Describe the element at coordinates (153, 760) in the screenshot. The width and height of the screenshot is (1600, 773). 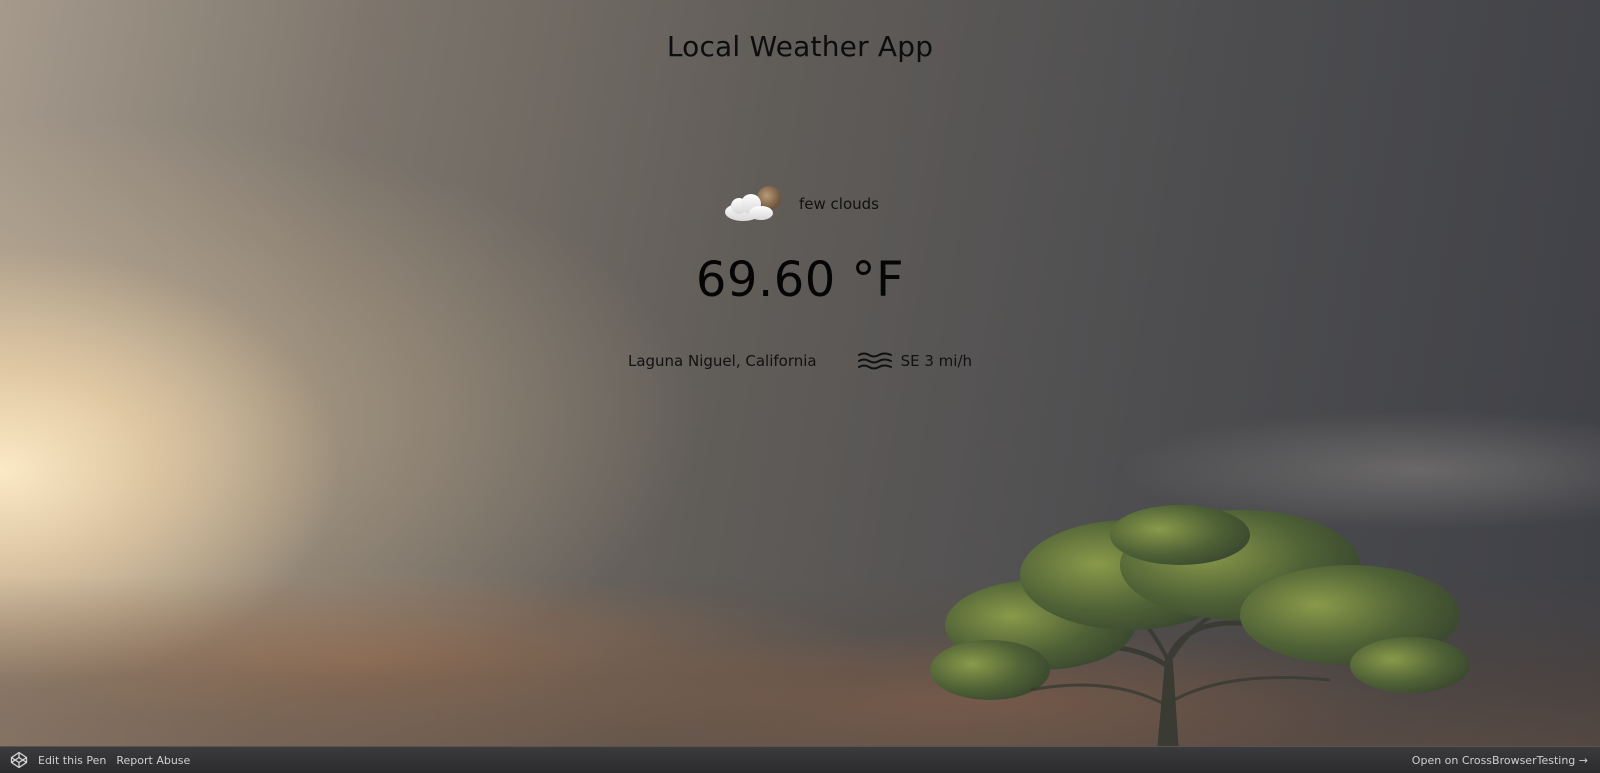
I see `report-abuse-link: Report Abuse` at that location.